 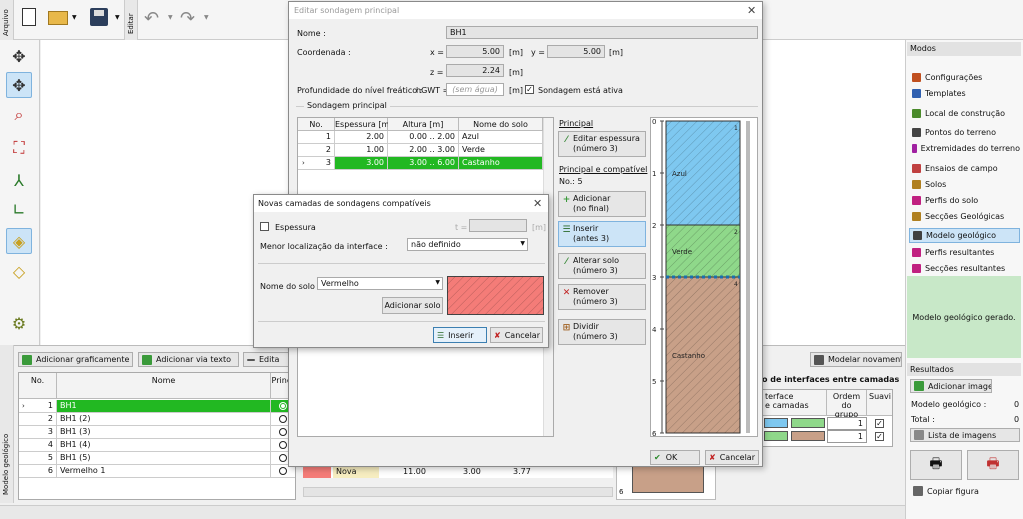 I want to click on remodel-button: Modelar novamente, so click(x=856, y=359).